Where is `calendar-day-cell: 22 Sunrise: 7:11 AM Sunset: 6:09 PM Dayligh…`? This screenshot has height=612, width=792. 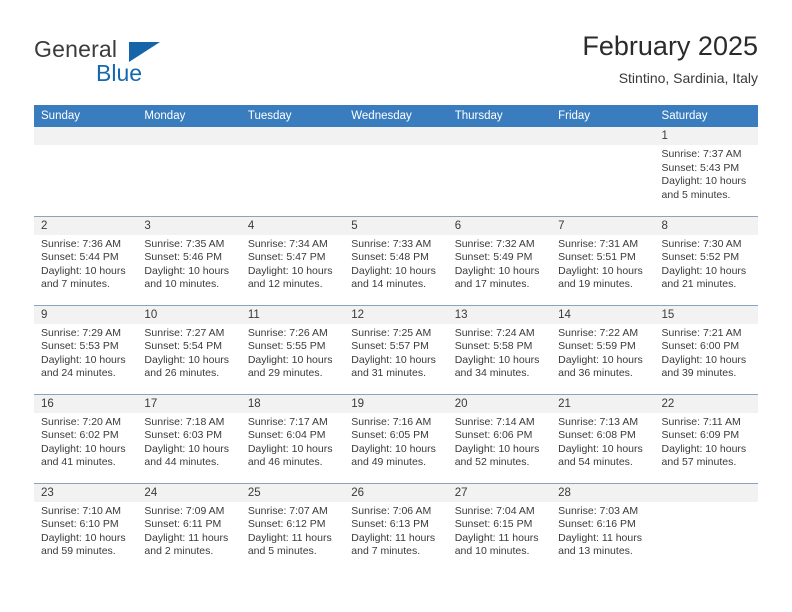 calendar-day-cell: 22 Sunrise: 7:11 AM Sunset: 6:09 PM Dayligh… is located at coordinates (706, 438).